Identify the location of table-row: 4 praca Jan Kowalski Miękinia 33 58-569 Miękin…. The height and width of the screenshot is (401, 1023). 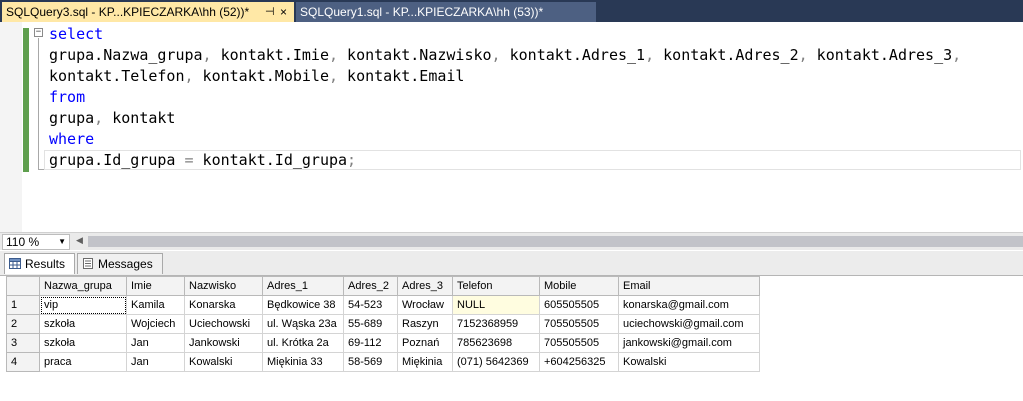
(383, 362).